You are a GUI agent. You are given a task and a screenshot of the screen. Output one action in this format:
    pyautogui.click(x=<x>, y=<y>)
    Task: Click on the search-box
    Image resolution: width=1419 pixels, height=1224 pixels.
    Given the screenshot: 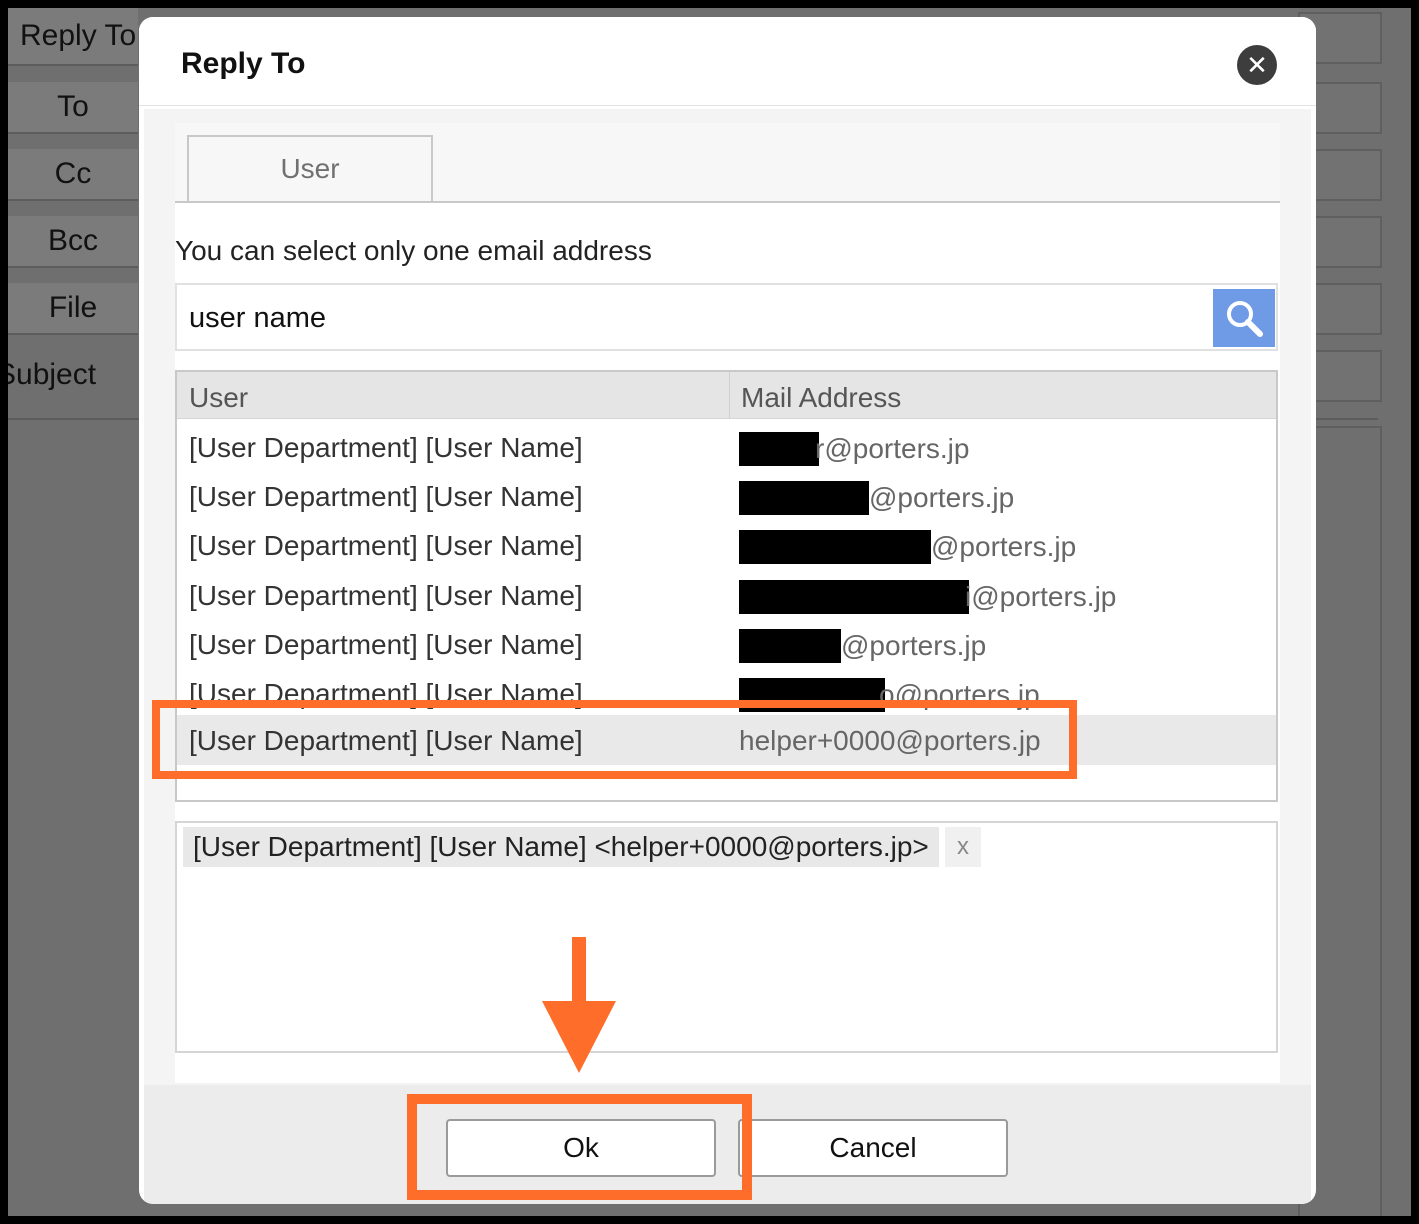 What is the action you would take?
    pyautogui.click(x=726, y=317)
    